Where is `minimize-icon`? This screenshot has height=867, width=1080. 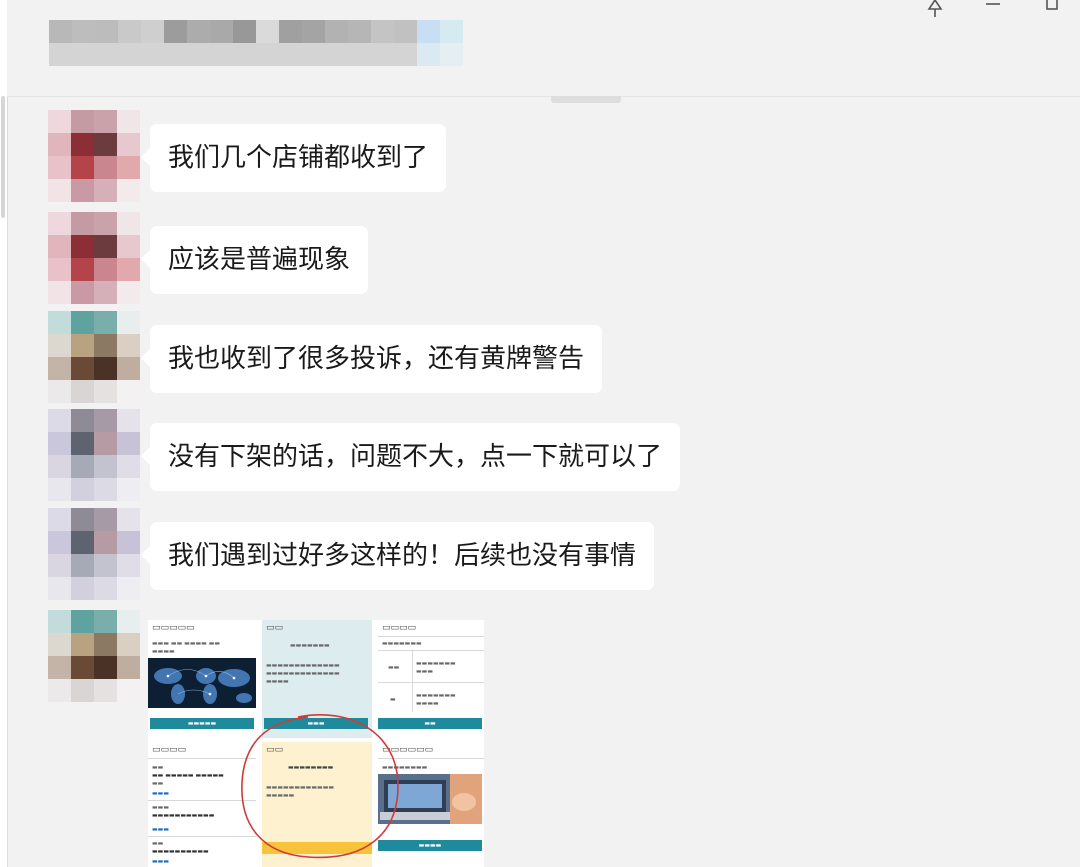
minimize-icon is located at coordinates (993, 4).